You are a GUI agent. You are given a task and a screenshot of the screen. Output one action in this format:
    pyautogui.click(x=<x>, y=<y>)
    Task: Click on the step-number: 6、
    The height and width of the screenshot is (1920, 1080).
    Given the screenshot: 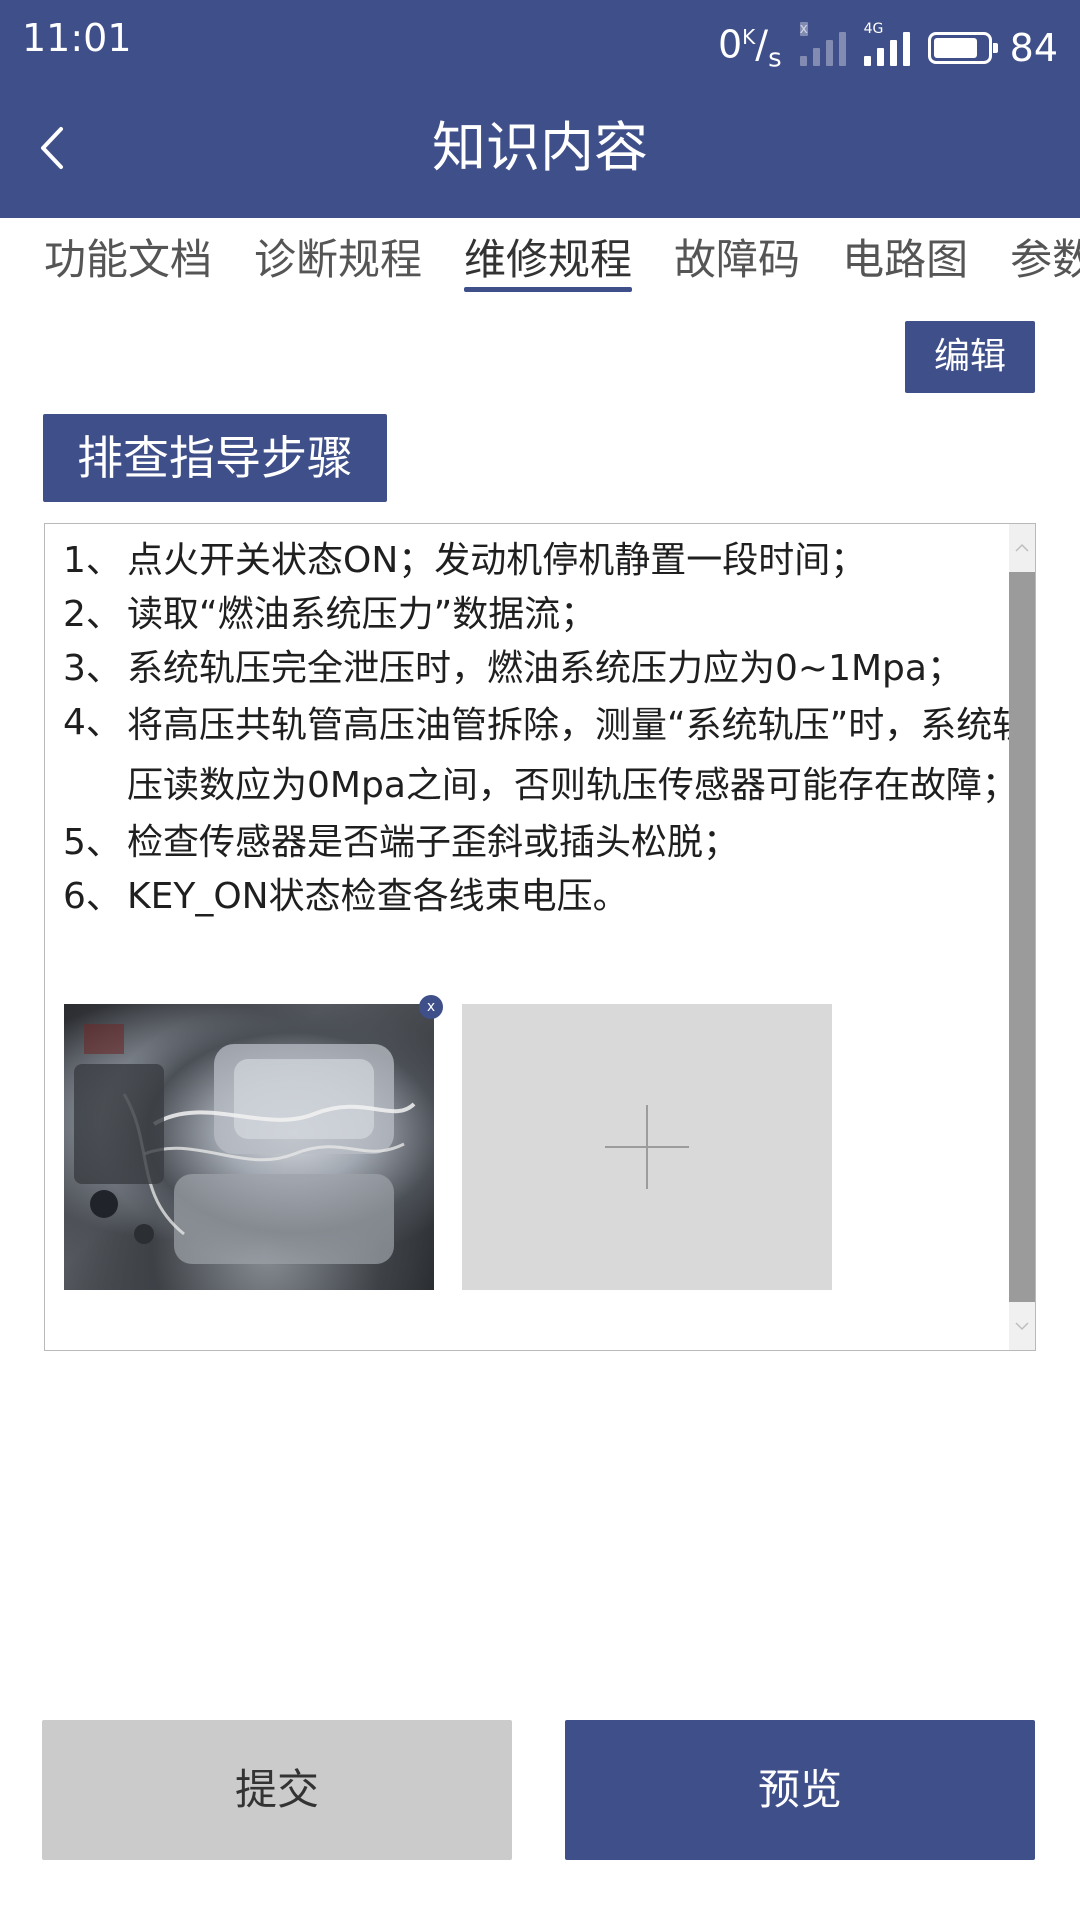 What is the action you would take?
    pyautogui.click(x=92, y=896)
    